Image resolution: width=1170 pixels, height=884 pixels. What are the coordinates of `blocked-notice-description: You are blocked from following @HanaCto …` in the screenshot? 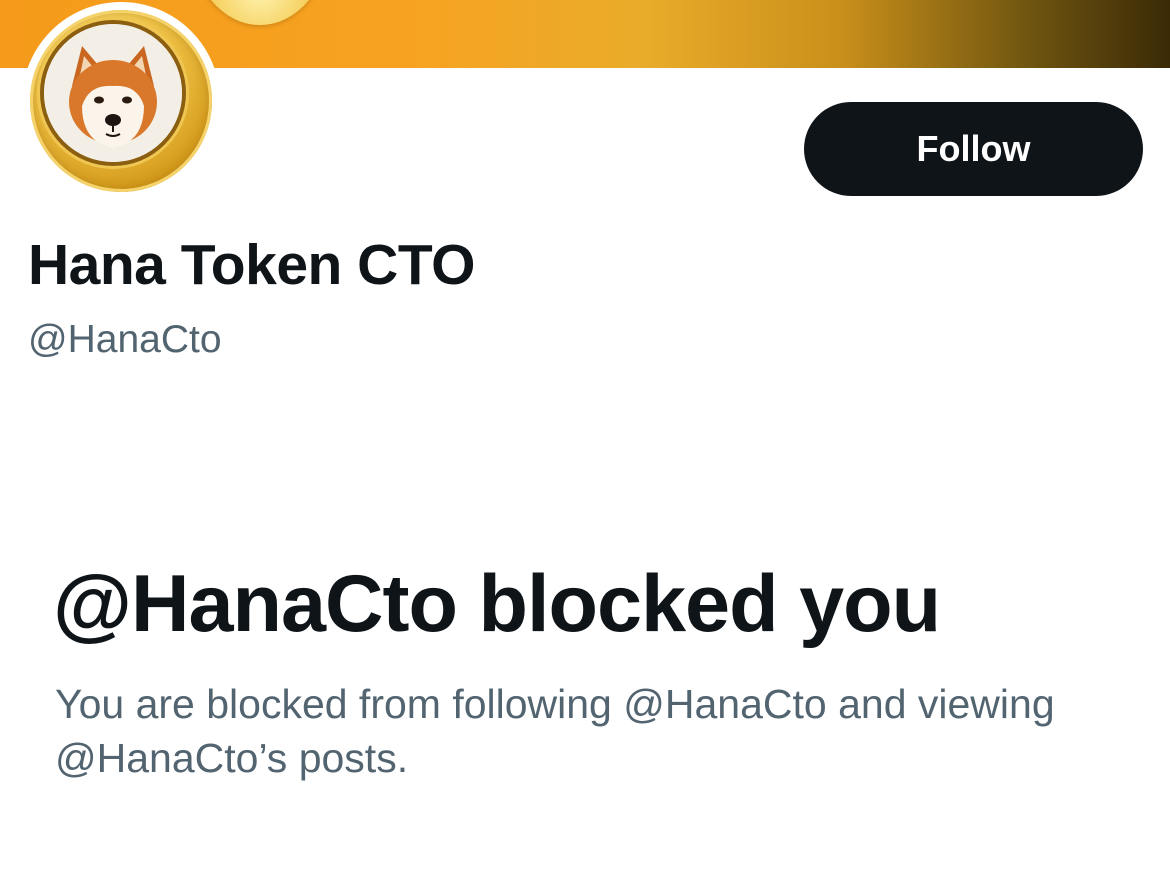 It's located at (555, 731).